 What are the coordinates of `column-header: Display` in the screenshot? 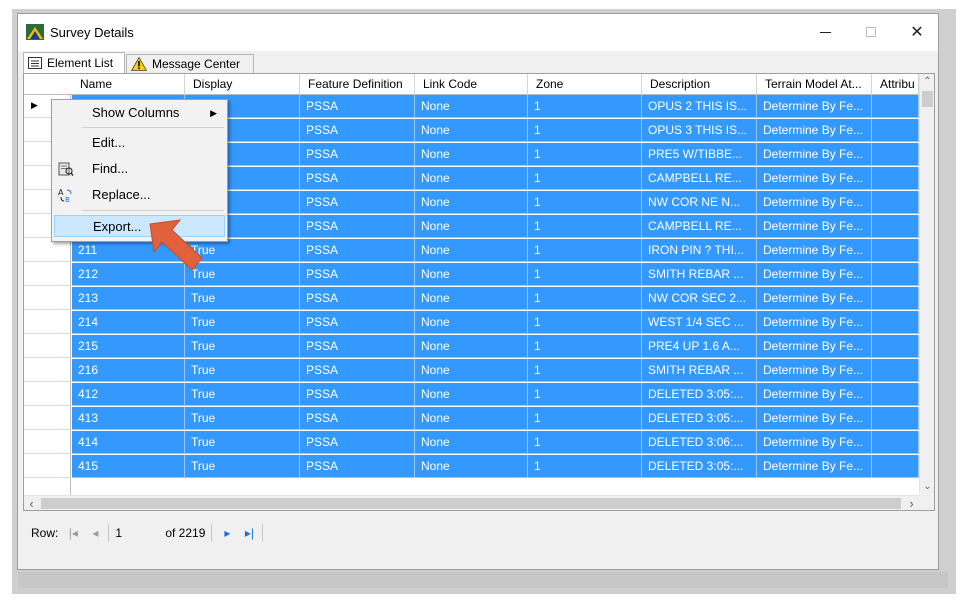 It's located at (242, 84).